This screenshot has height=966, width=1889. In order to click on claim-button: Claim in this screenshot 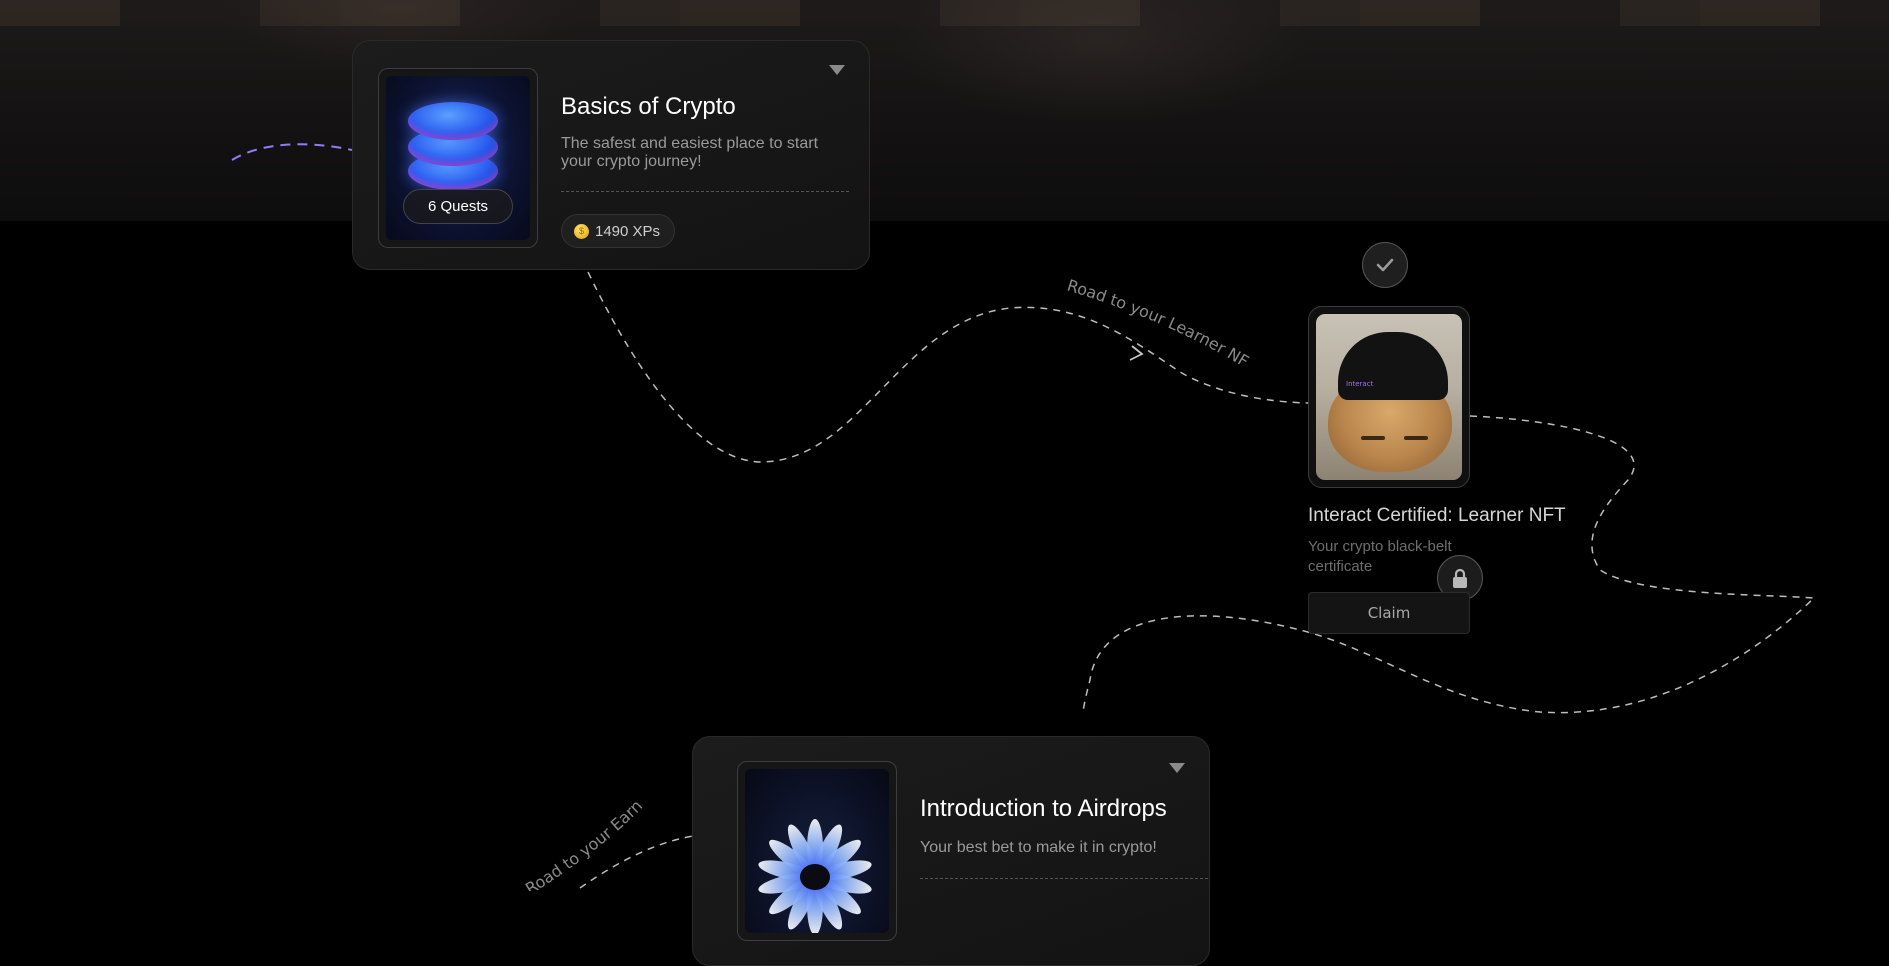, I will do `click(1389, 613)`.